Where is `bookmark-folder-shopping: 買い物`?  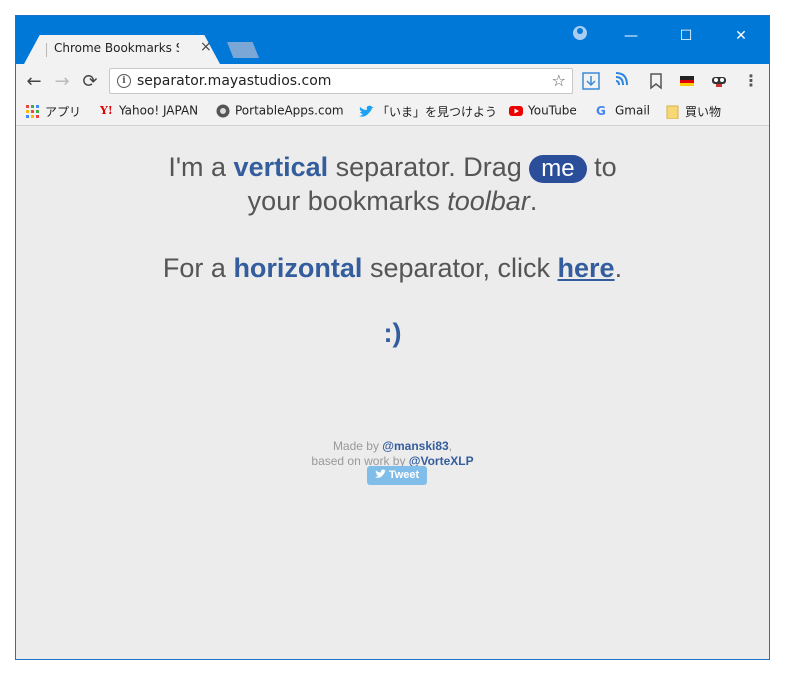
bookmark-folder-shopping: 買い物 is located at coordinates (693, 112).